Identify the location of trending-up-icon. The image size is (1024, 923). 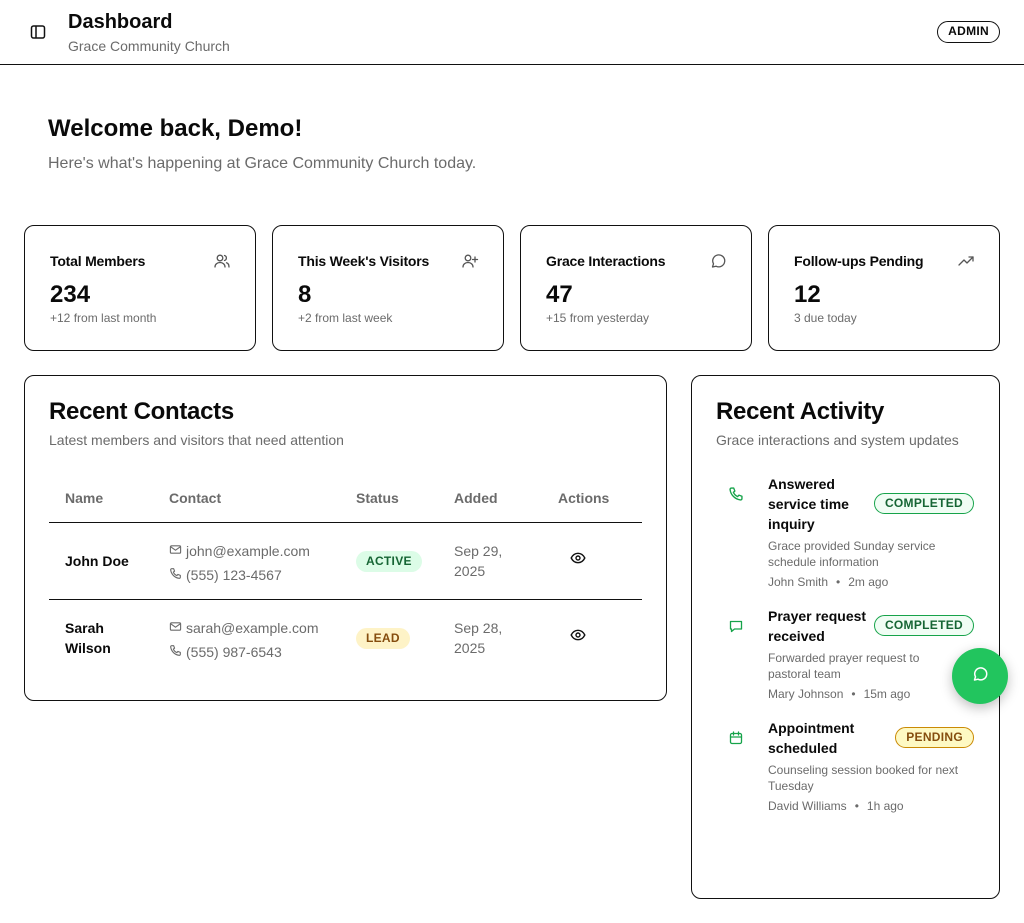
(966, 261).